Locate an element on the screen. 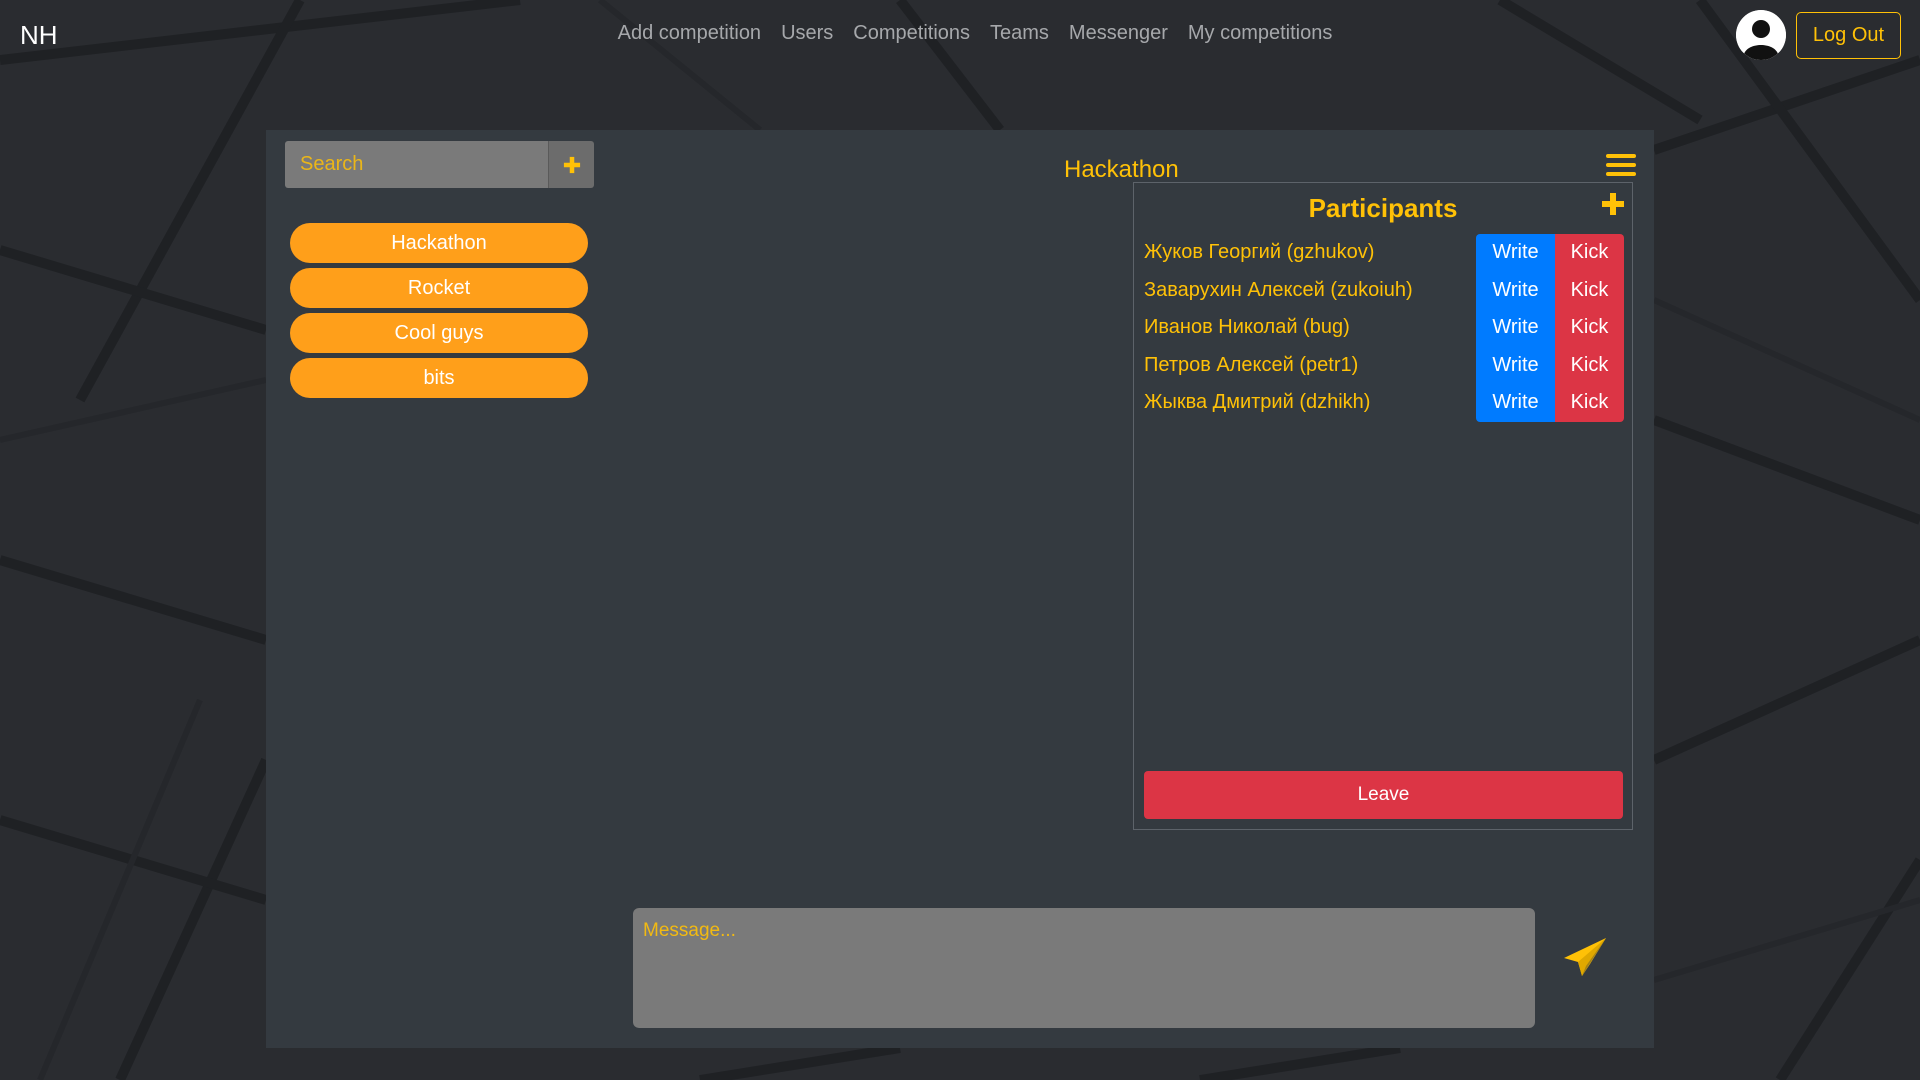  participant-name: Заварухин Алексей (zukoiuh) is located at coordinates (1310, 290).